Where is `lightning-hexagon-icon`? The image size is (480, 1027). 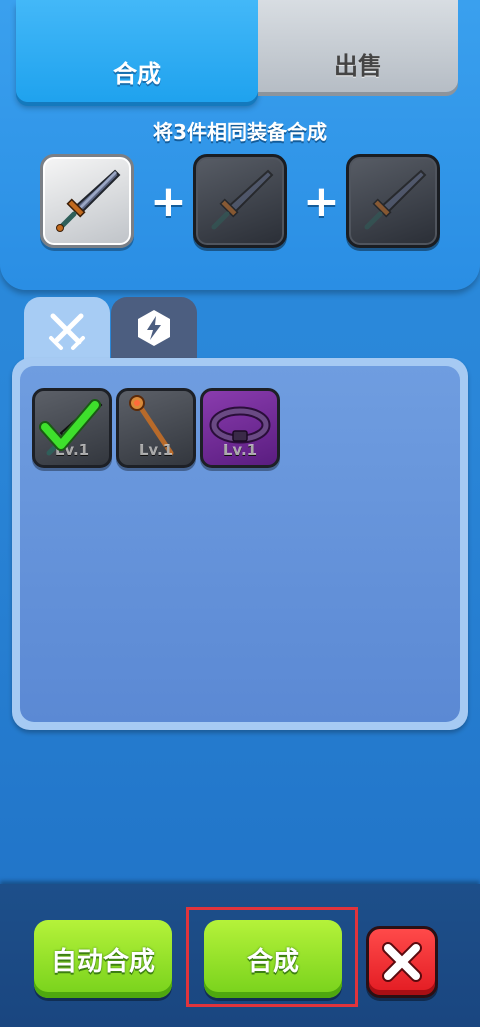
lightning-hexagon-icon is located at coordinates (154, 328).